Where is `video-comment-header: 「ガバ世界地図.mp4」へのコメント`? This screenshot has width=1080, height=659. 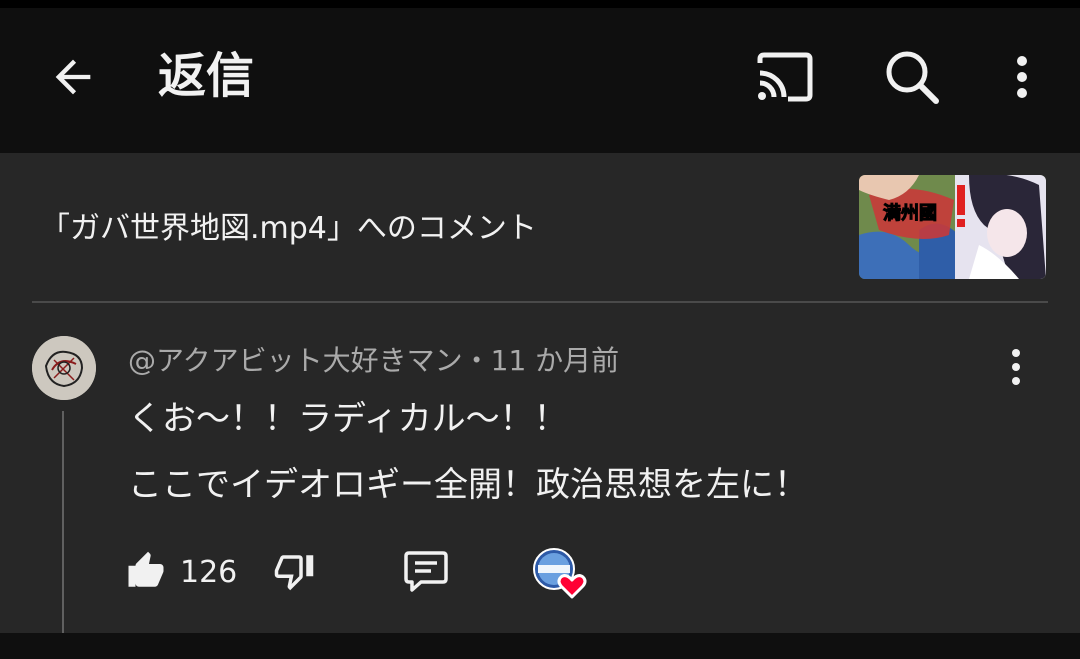 video-comment-header: 「ガバ世界地図.mp4」へのコメント is located at coordinates (288, 229).